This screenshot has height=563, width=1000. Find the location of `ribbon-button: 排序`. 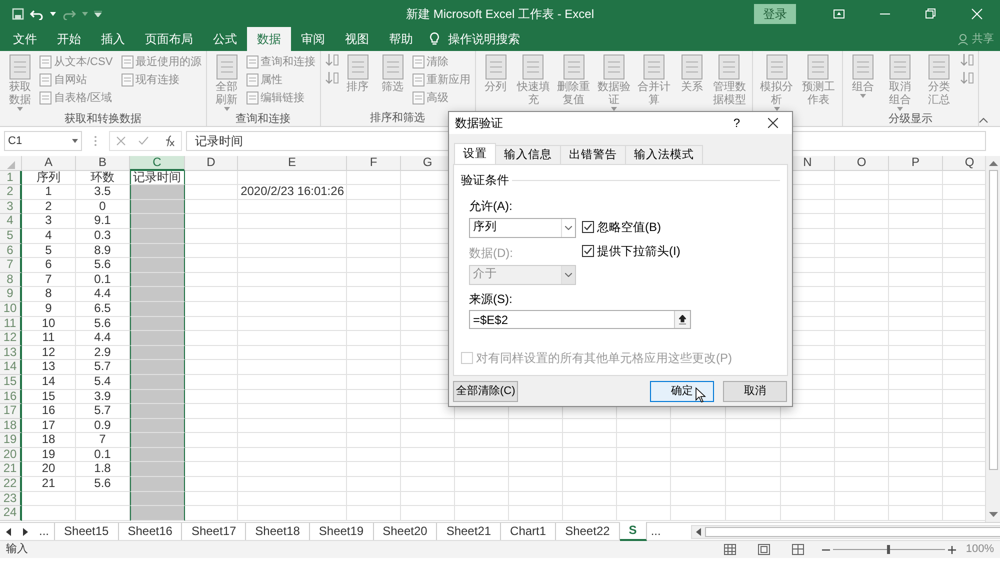

ribbon-button: 排序 is located at coordinates (358, 73).